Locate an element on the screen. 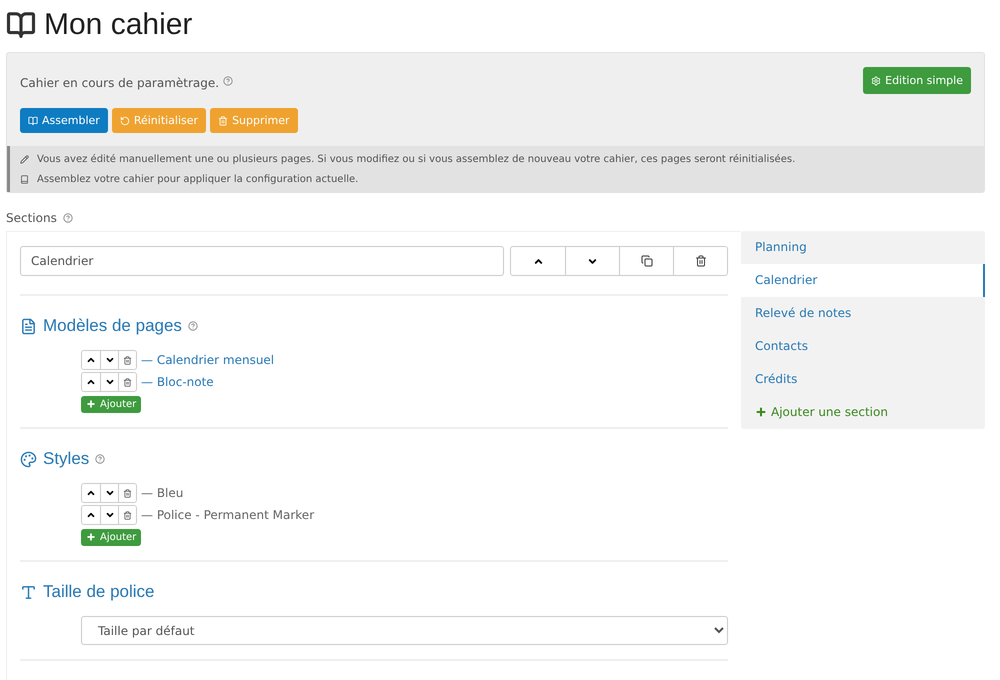  nav-item: Planning is located at coordinates (863, 247).